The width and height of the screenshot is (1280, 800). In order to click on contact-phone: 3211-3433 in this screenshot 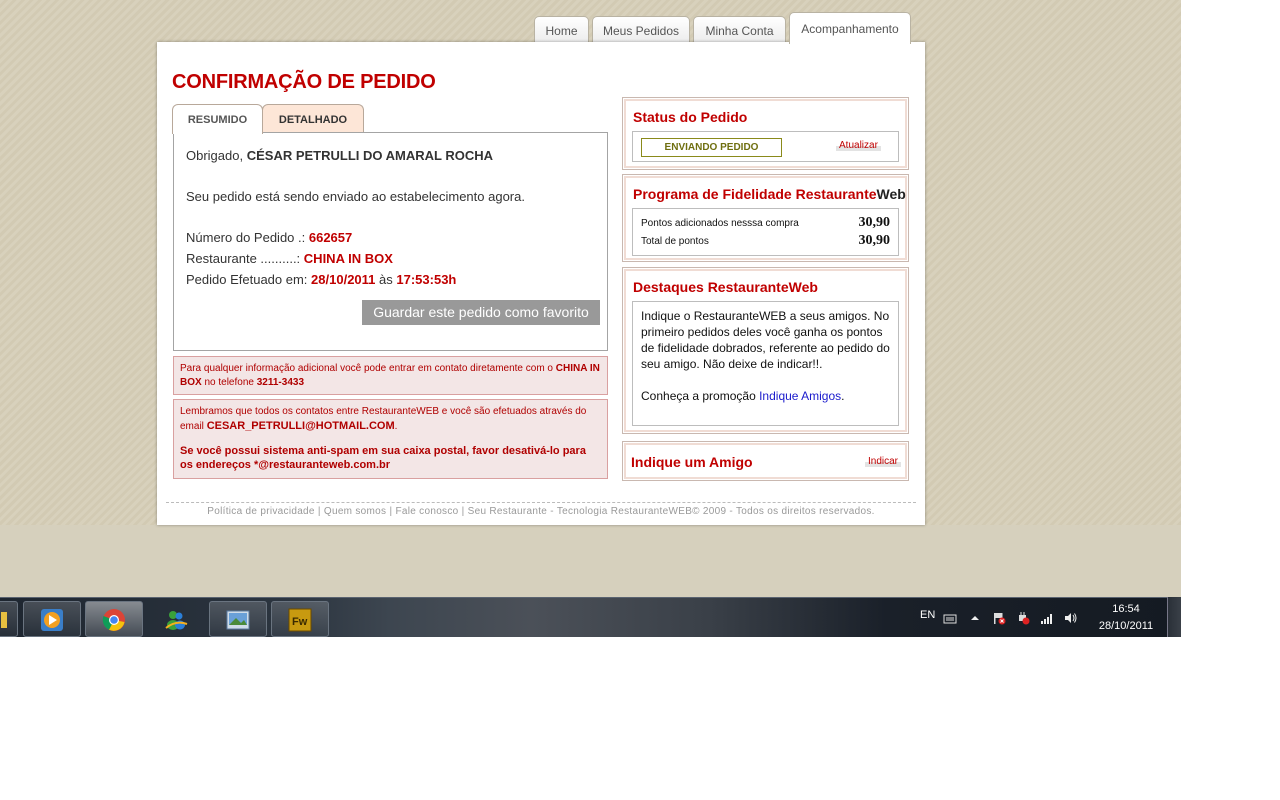, I will do `click(280, 382)`.